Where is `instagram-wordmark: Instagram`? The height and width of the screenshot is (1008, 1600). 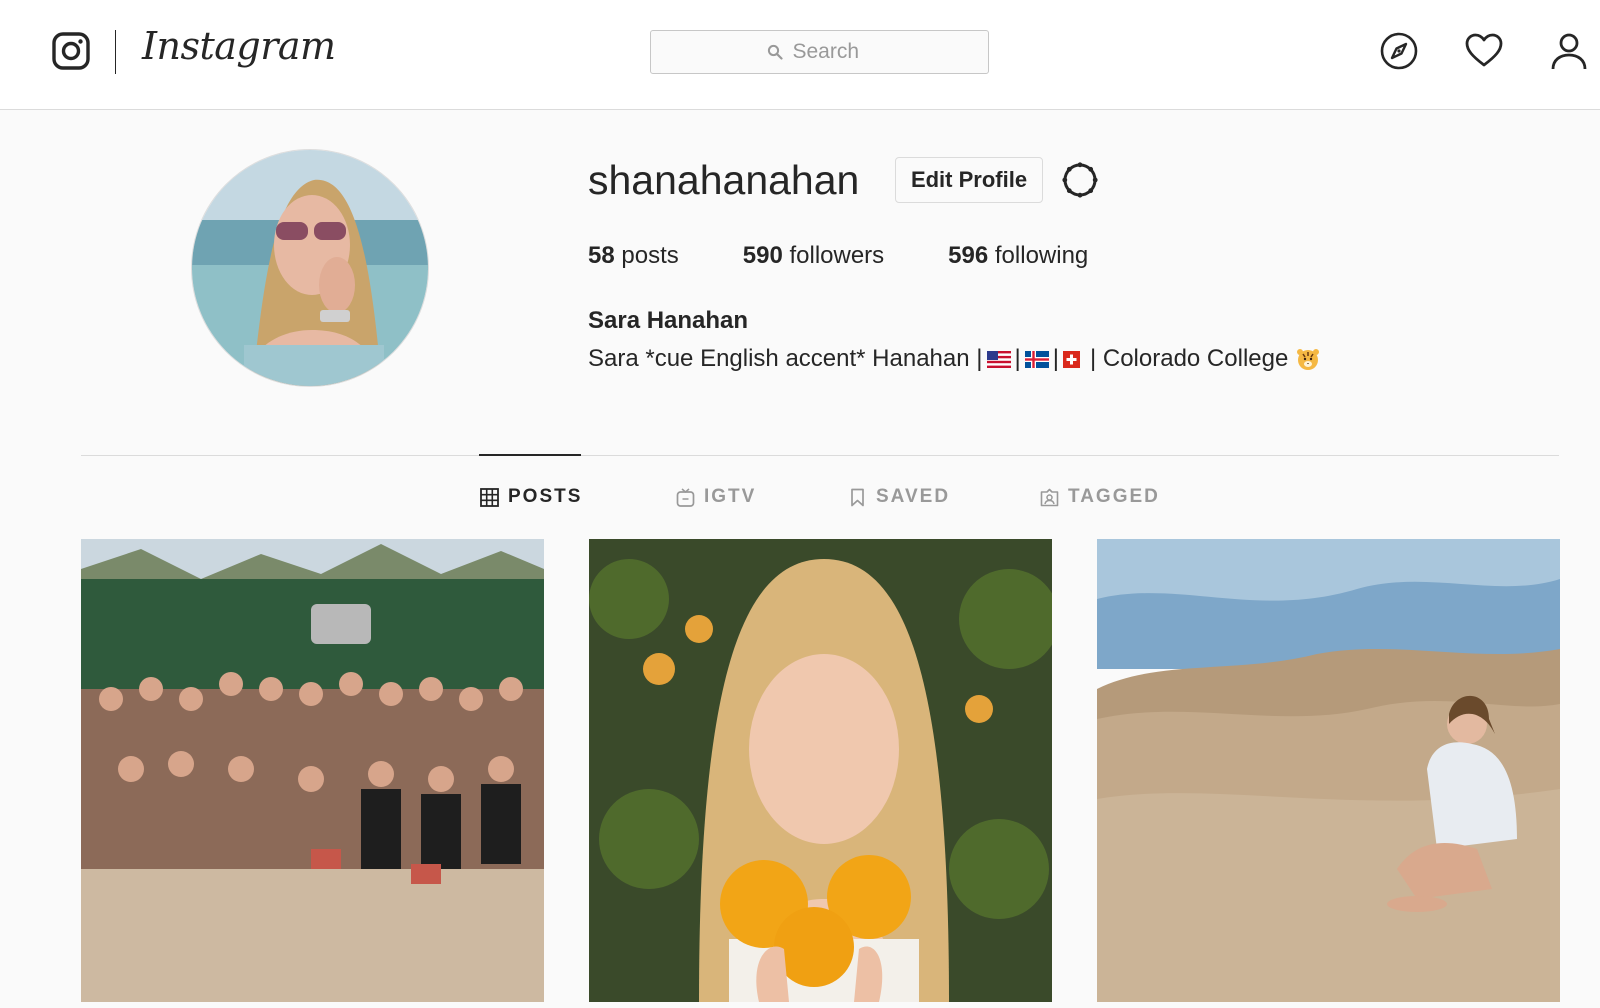 instagram-wordmark: Instagram is located at coordinates (239, 46).